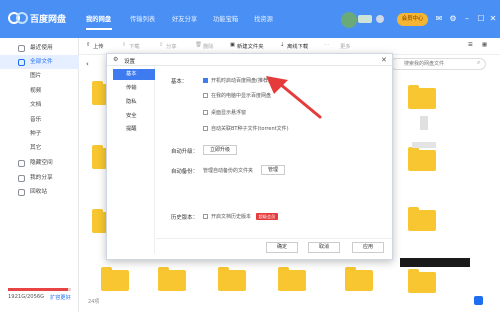 The height and width of the screenshot is (312, 500). What do you see at coordinates (142, 18) in the screenshot?
I see `tab-transfer-list: 传输列表` at bounding box center [142, 18].